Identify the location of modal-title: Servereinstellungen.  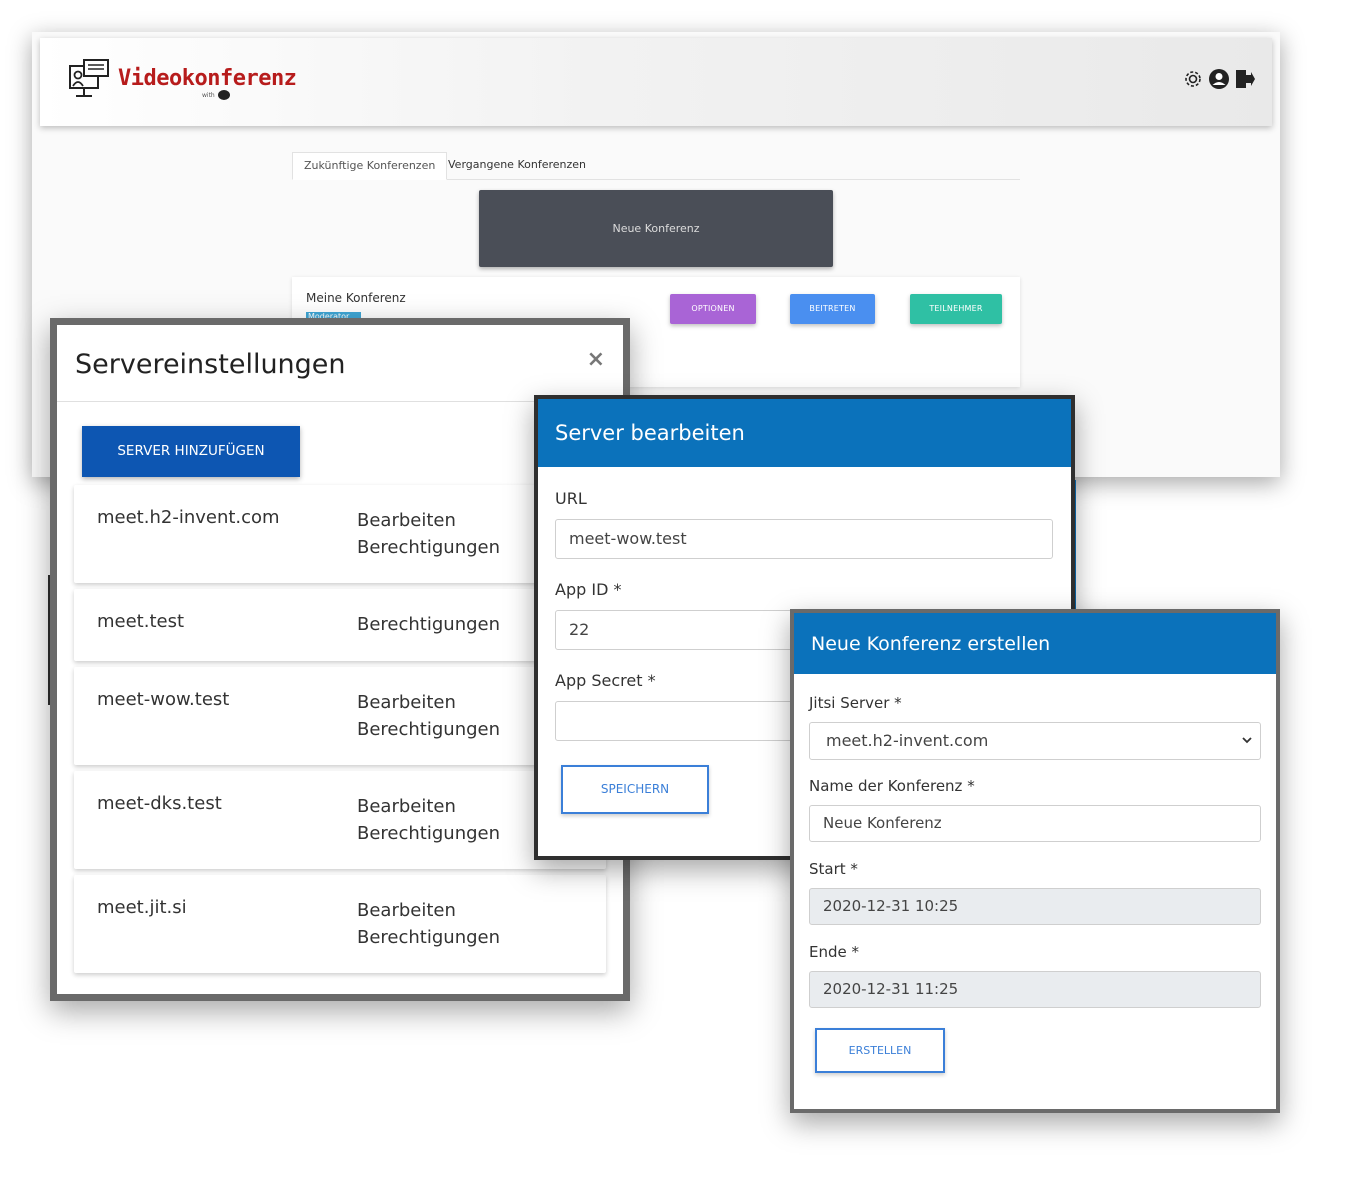
(210, 364).